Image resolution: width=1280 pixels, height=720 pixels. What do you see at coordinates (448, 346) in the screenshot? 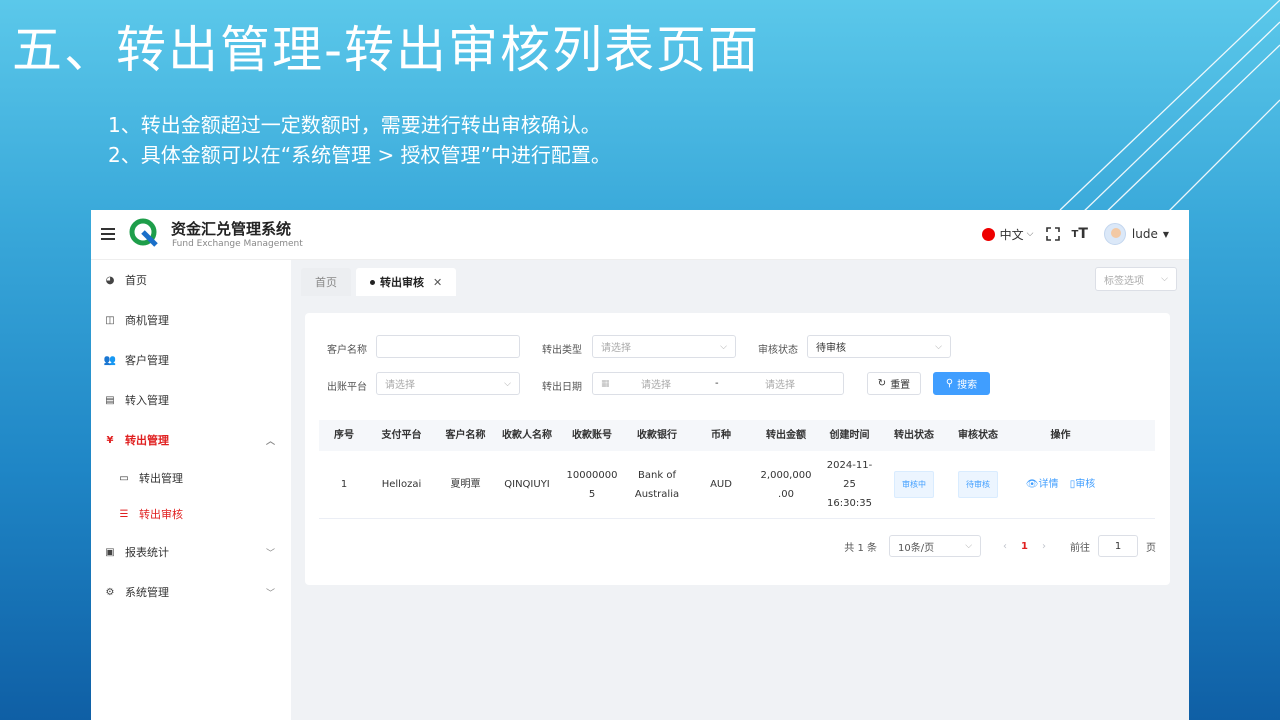
I see `customer-name-input` at bounding box center [448, 346].